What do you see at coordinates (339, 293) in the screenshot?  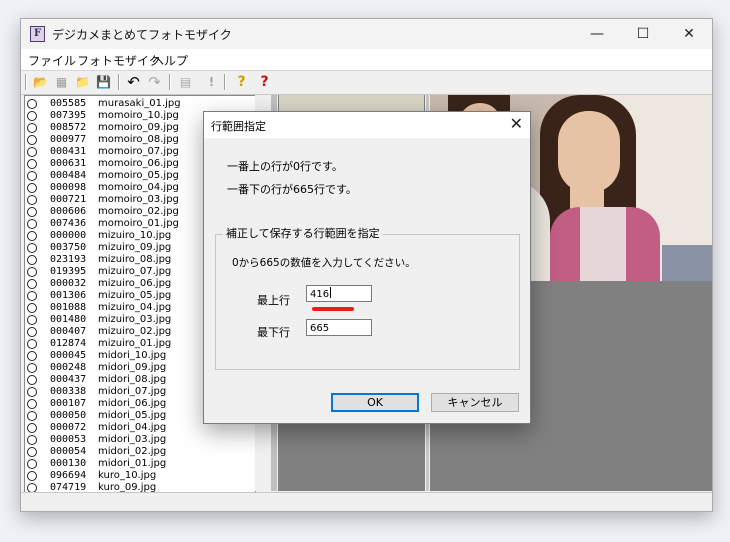 I see `top-row-input: 416` at bounding box center [339, 293].